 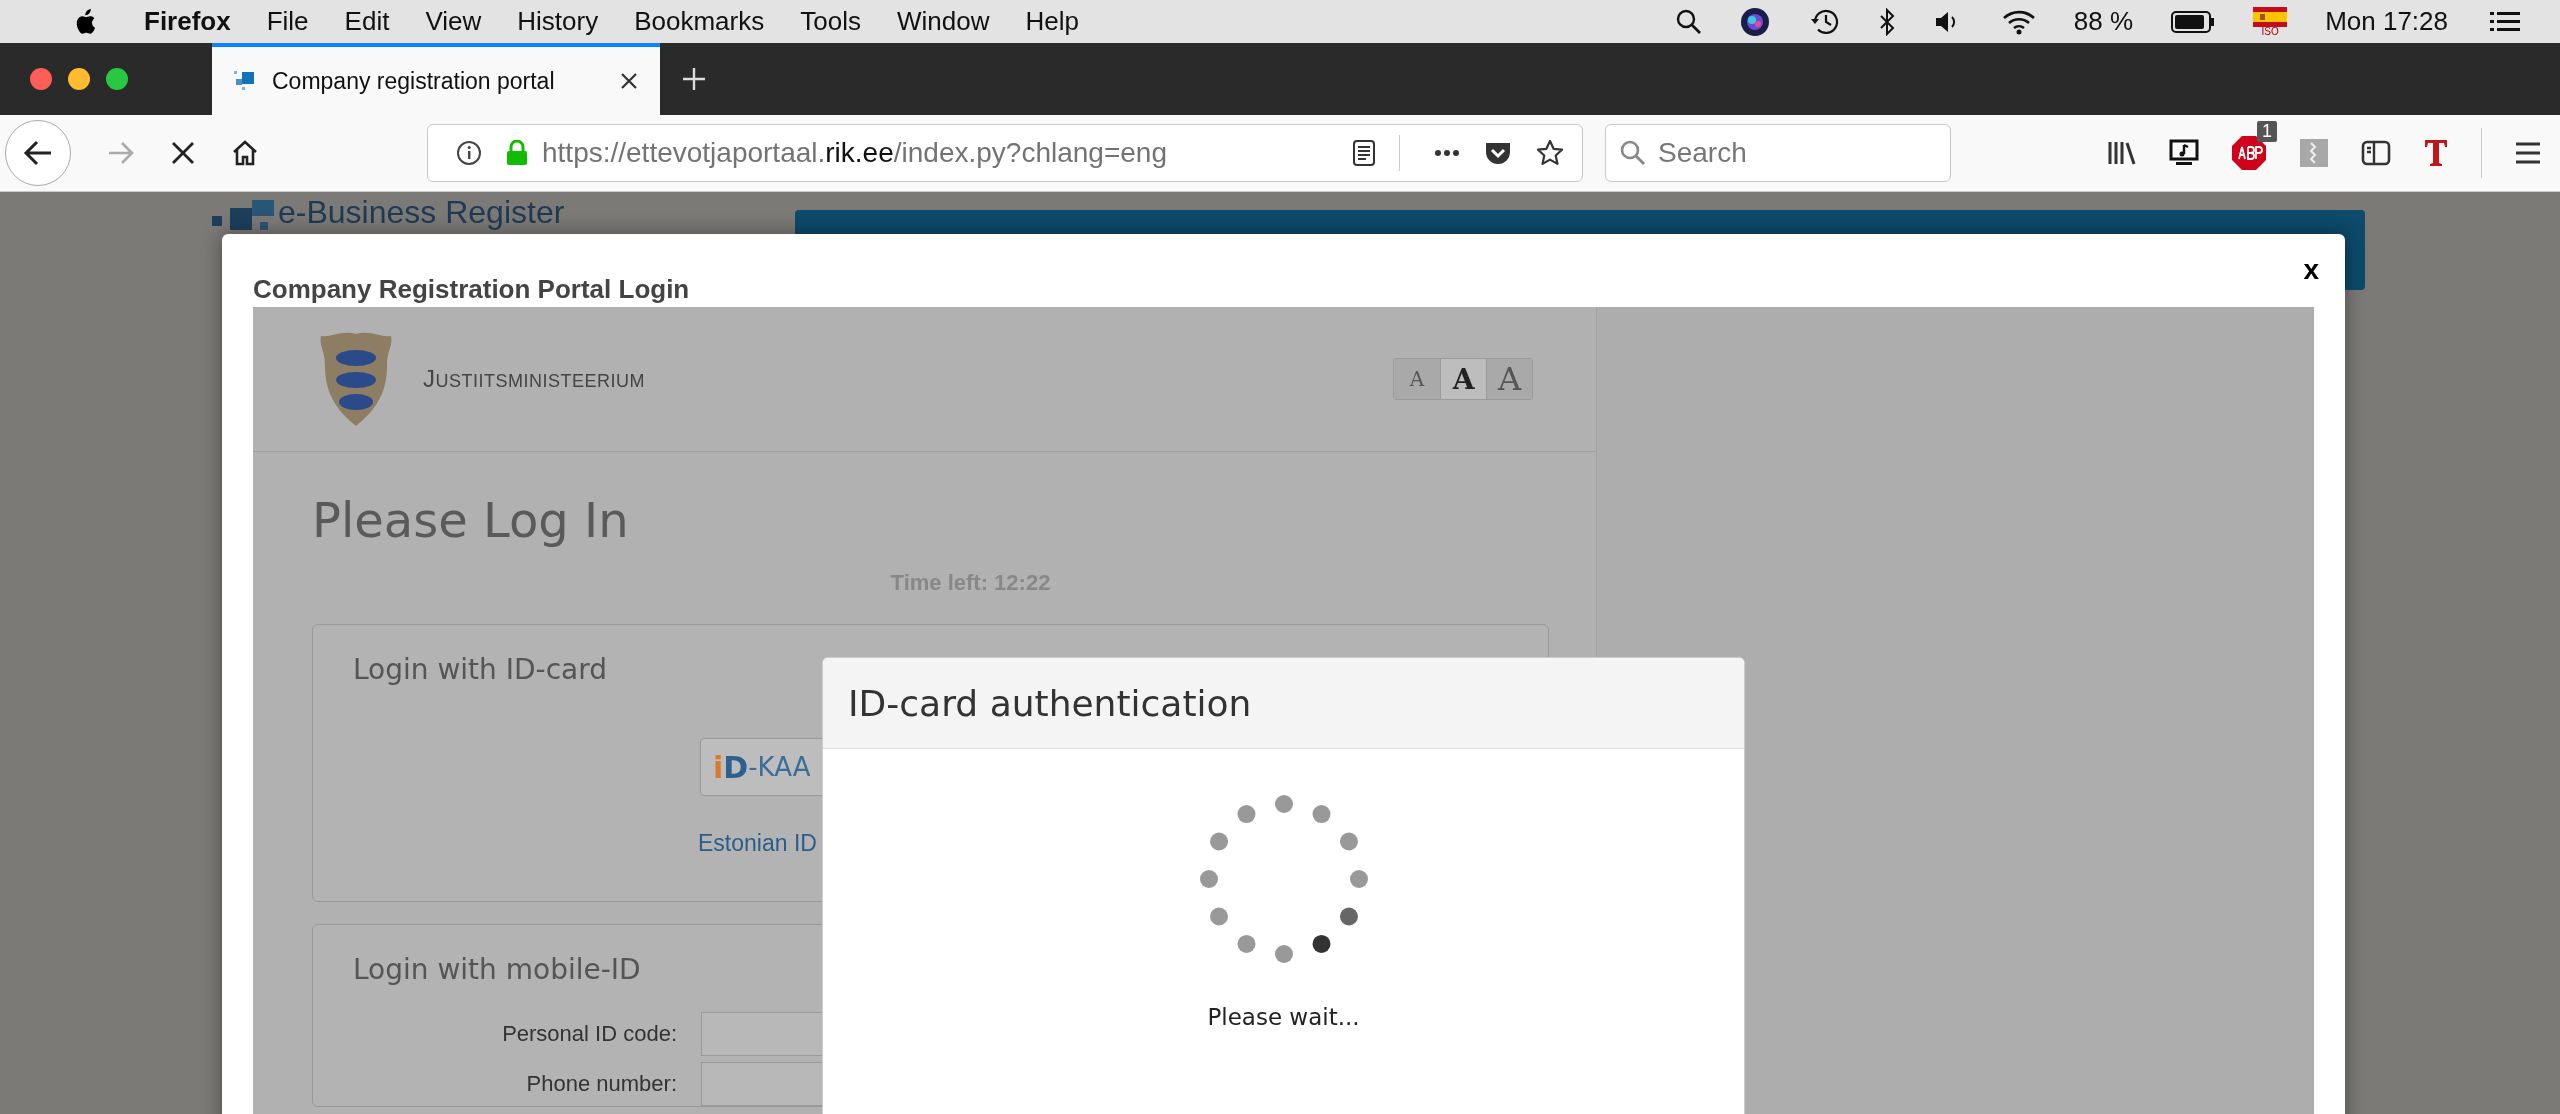 What do you see at coordinates (1498, 153) in the screenshot?
I see `pocket-icon` at bounding box center [1498, 153].